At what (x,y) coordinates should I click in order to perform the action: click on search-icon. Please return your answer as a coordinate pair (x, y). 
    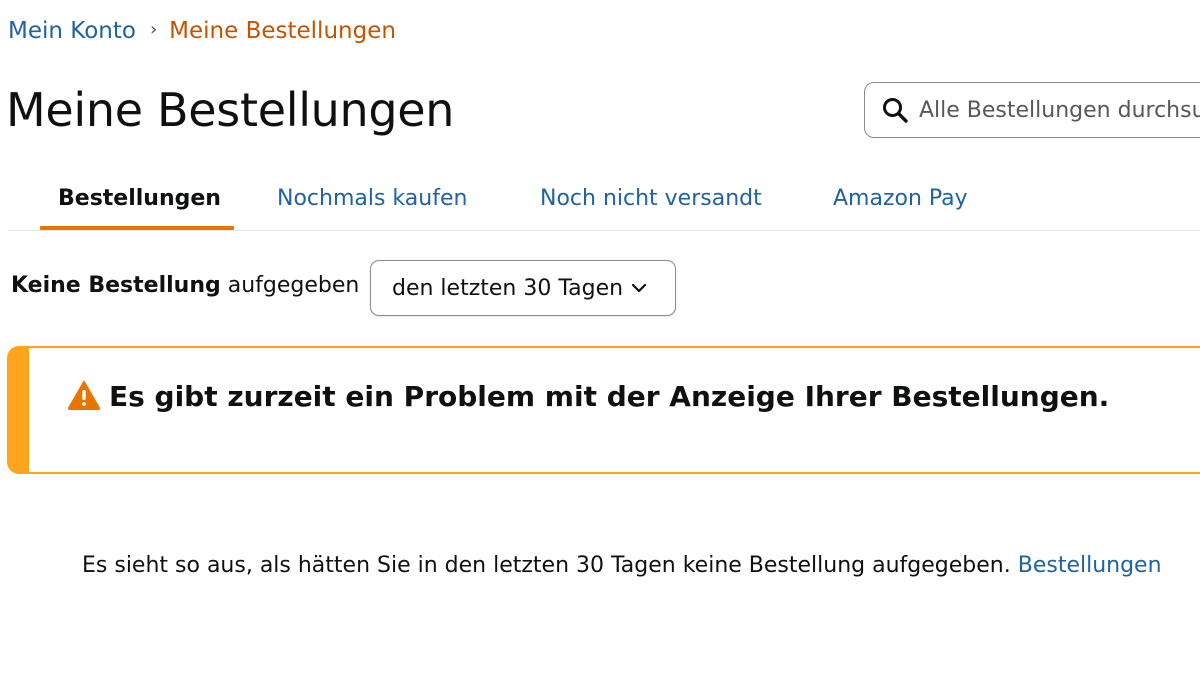
    Looking at the image, I should click on (895, 110).